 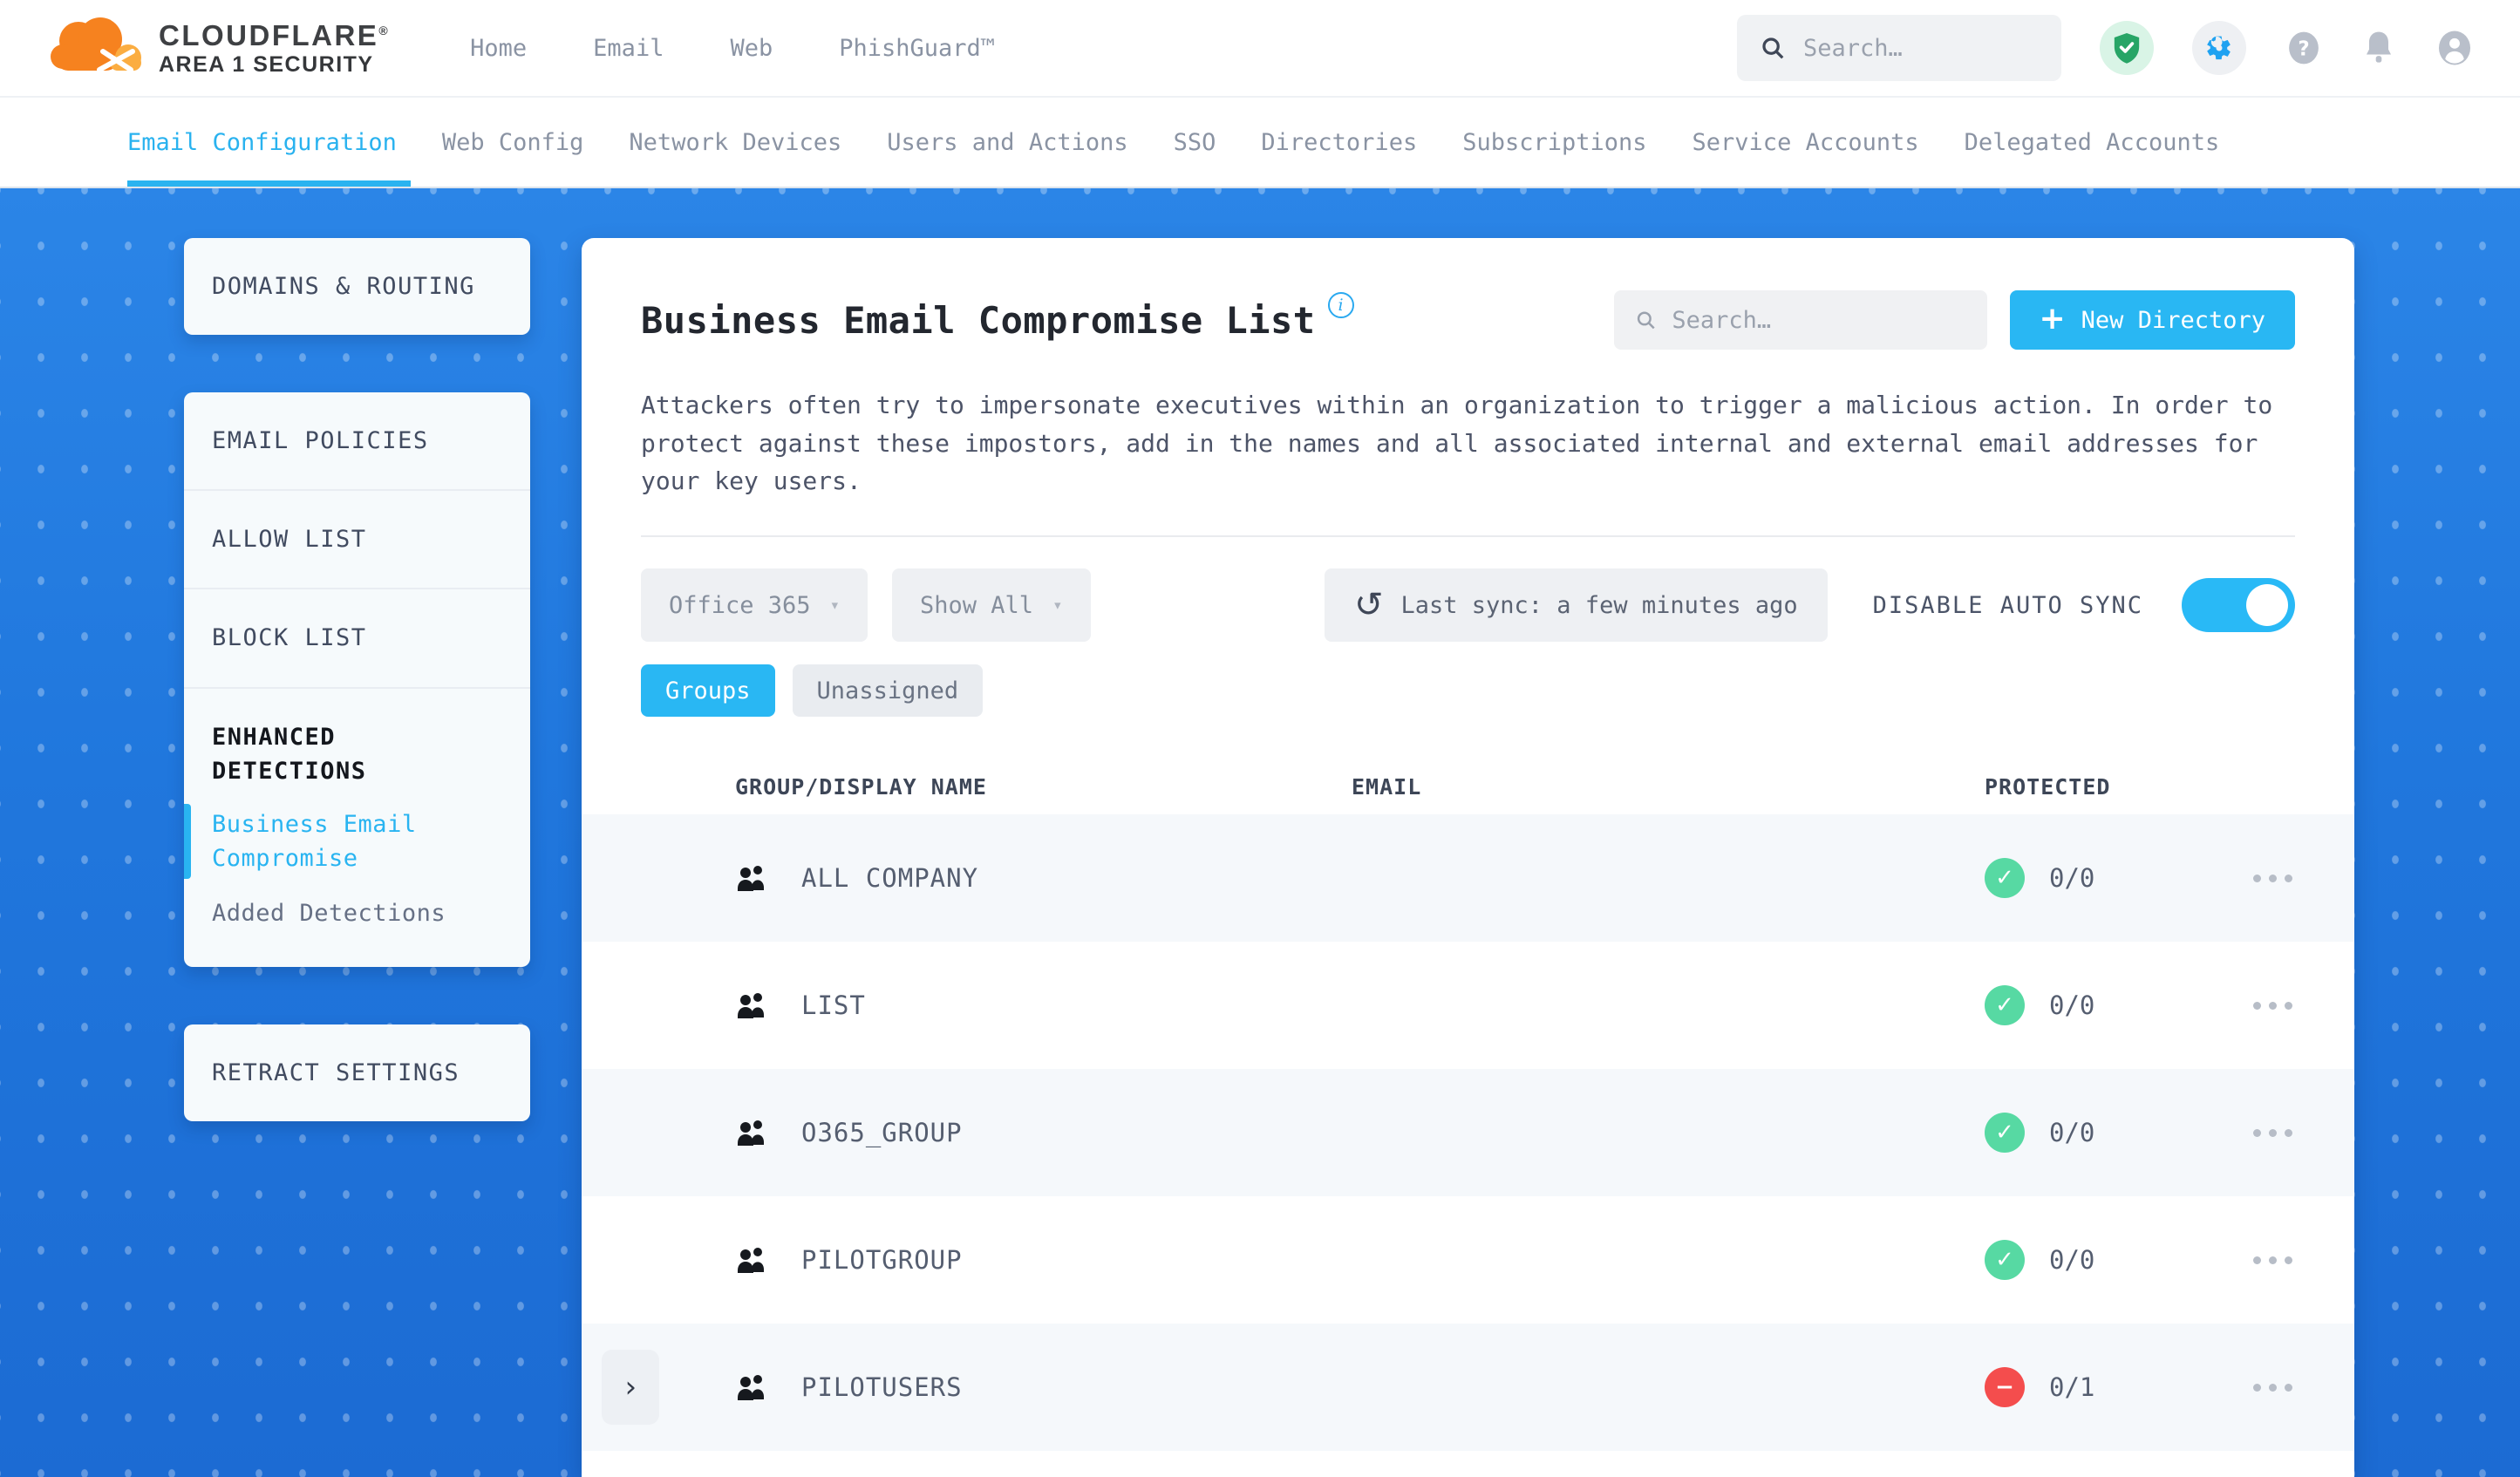 What do you see at coordinates (357, 442) in the screenshot?
I see `sidebar-item-email-policies: EMAIL POLICIES` at bounding box center [357, 442].